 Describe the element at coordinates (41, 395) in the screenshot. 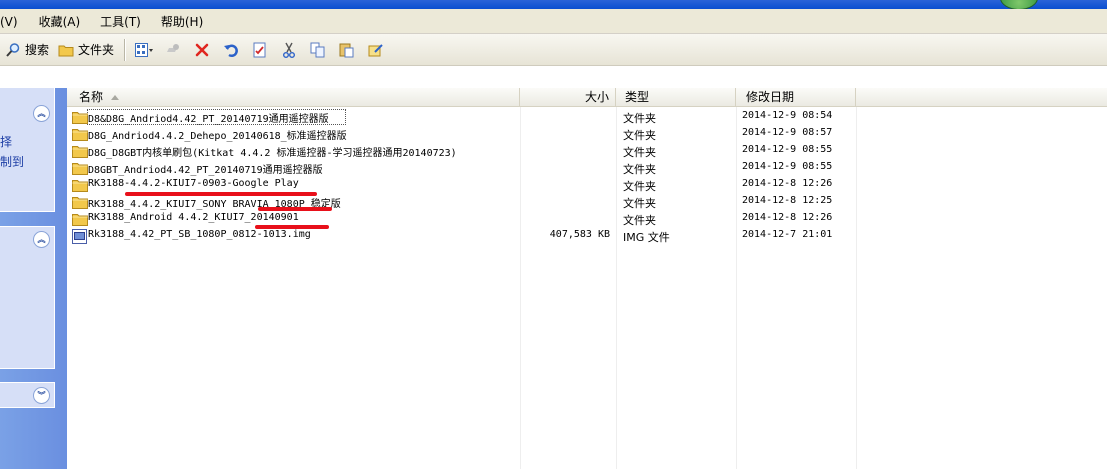

I see `expand-chevron-icon: ︾` at that location.